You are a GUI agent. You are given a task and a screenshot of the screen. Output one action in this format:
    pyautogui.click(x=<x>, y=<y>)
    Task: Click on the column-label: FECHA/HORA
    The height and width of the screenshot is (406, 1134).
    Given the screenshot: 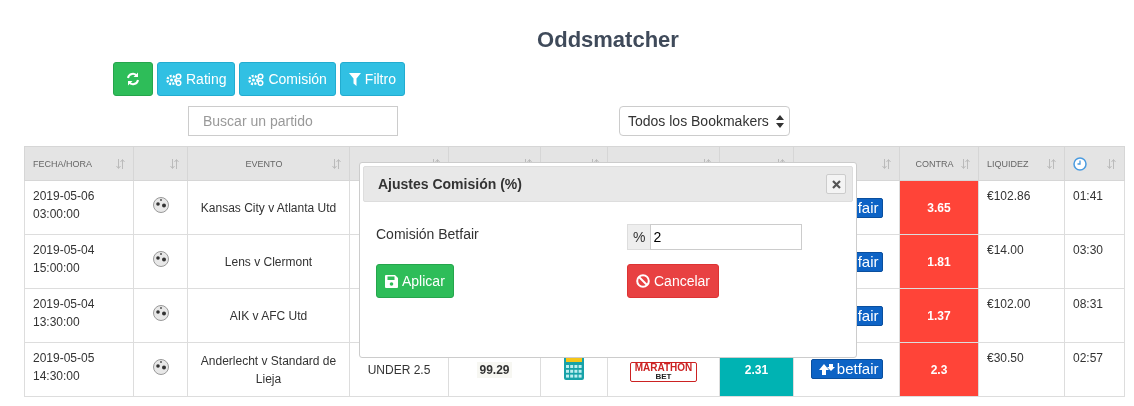 What is the action you would take?
    pyautogui.click(x=62, y=163)
    